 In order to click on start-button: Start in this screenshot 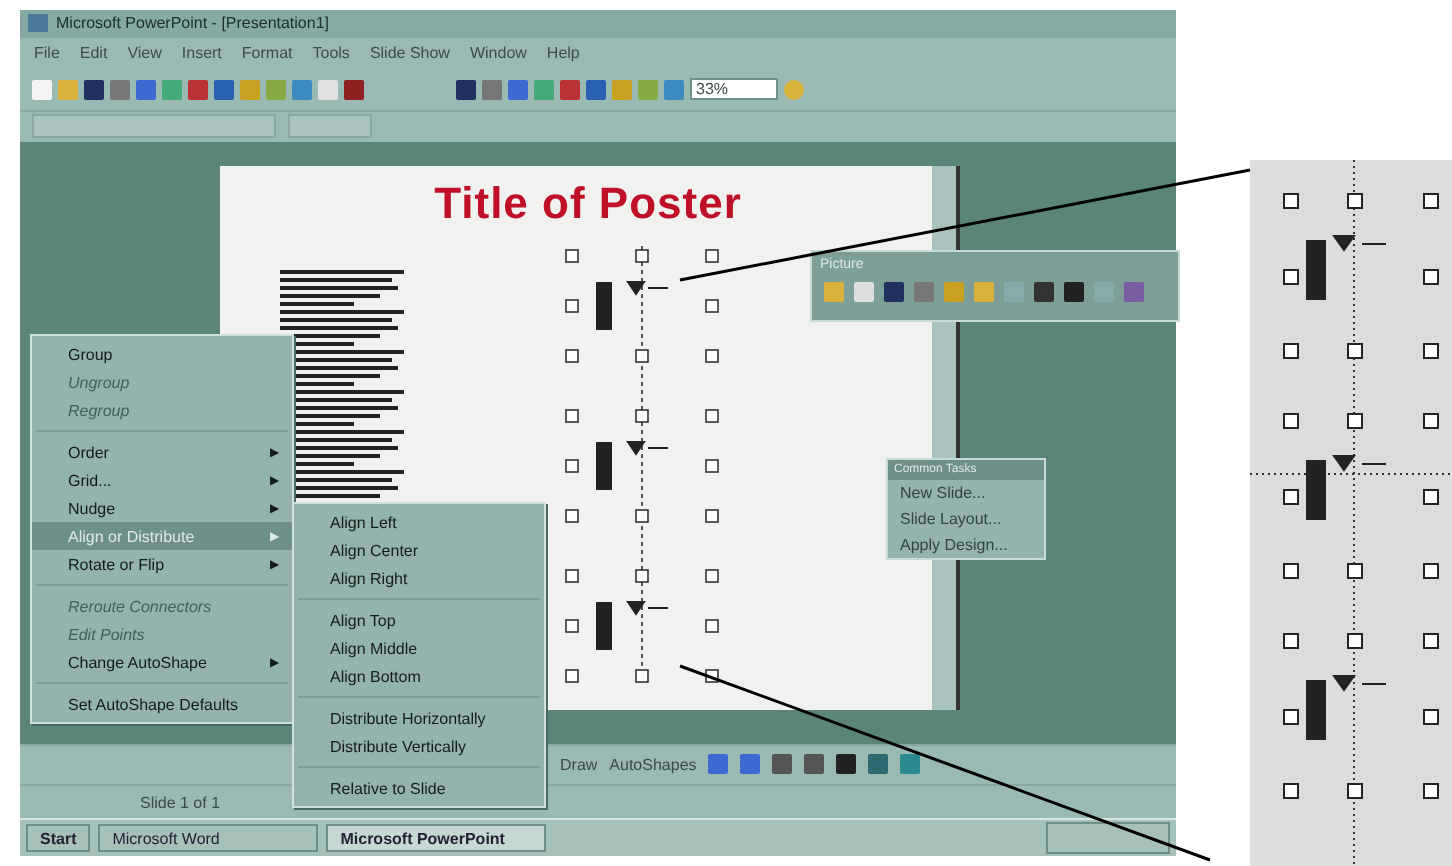, I will do `click(58, 838)`.